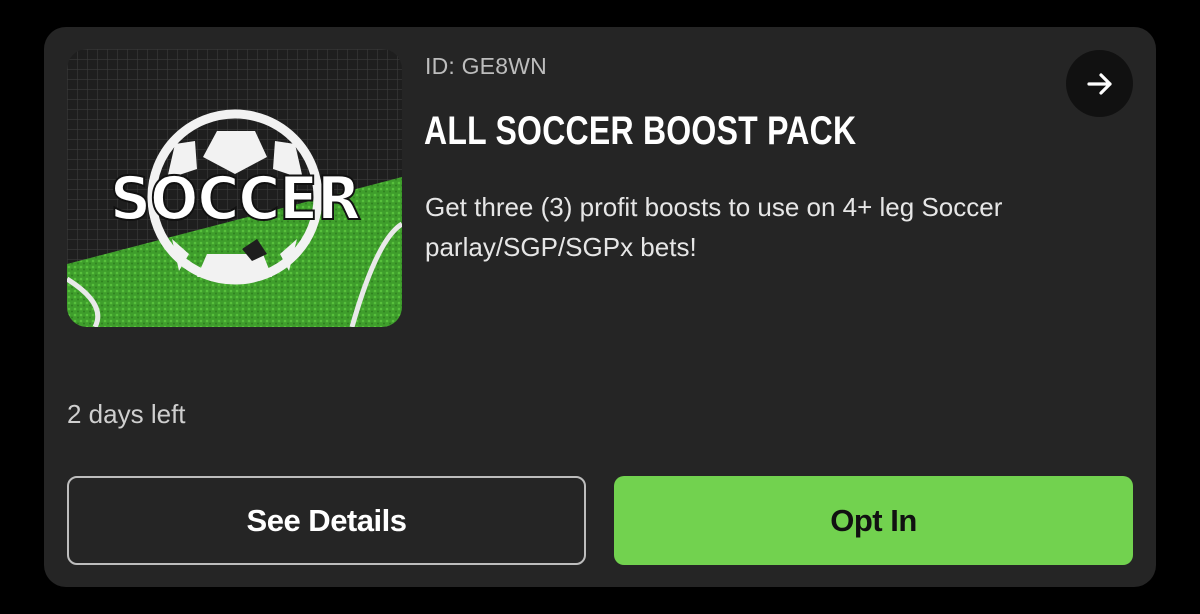  I want to click on arrow-right-icon, so click(1099, 83).